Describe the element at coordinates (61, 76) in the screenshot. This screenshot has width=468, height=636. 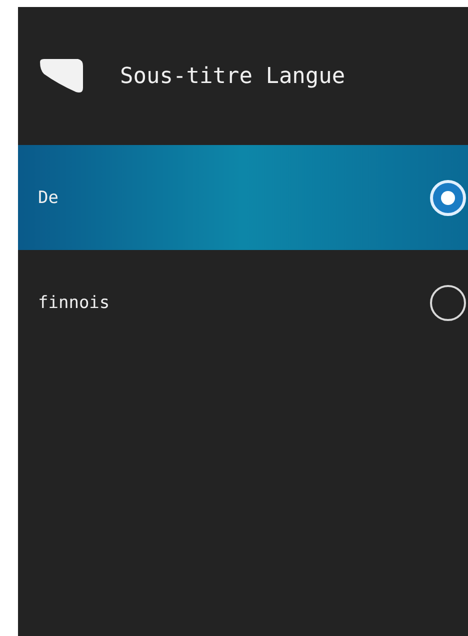
I see `card-icon` at that location.